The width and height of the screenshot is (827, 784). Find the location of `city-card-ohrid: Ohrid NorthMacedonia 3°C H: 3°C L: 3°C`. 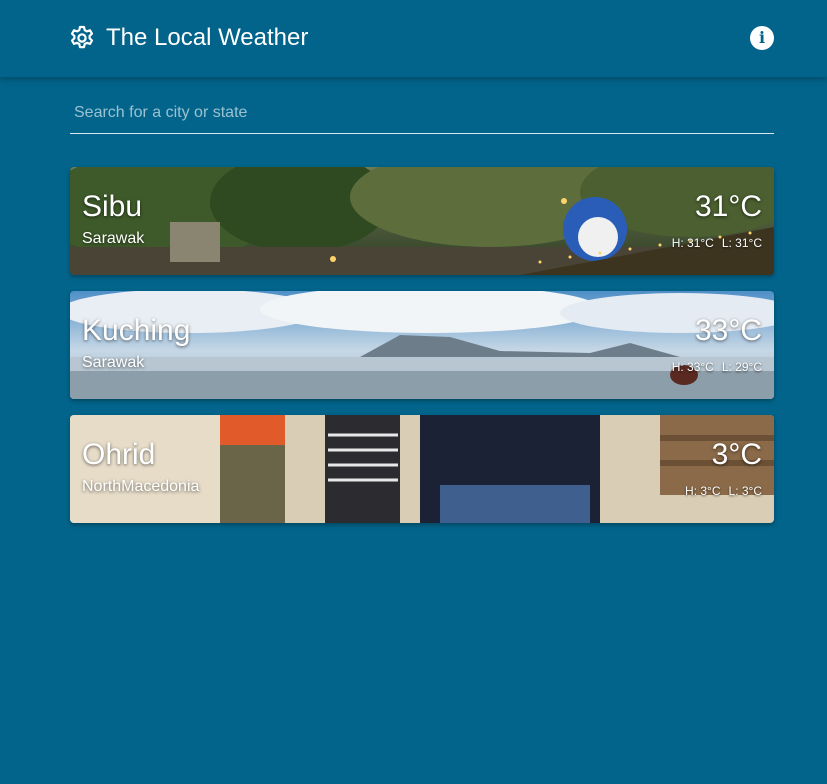

city-card-ohrid: Ohrid NorthMacedonia 3°C H: 3°C L: 3°C is located at coordinates (422, 469).